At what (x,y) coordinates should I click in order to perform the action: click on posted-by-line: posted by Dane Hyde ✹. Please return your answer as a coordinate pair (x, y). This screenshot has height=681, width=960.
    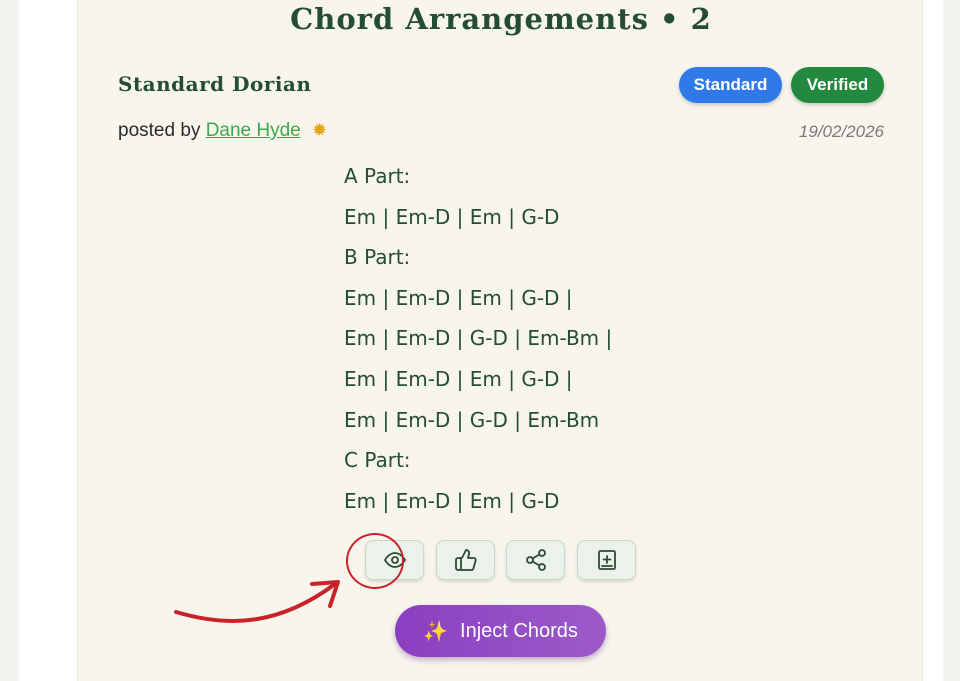
    Looking at the image, I should click on (222, 131).